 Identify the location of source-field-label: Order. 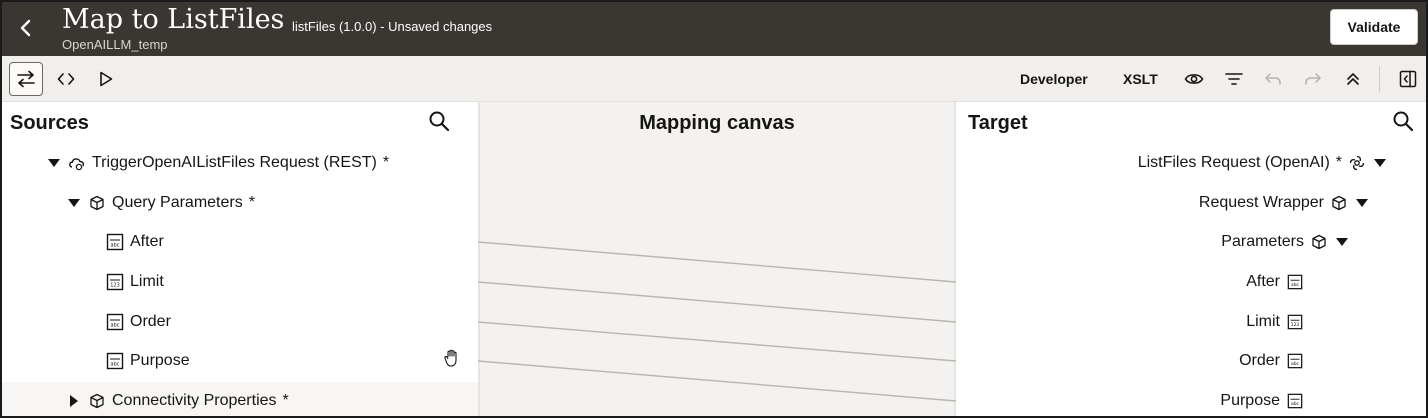
(150, 321).